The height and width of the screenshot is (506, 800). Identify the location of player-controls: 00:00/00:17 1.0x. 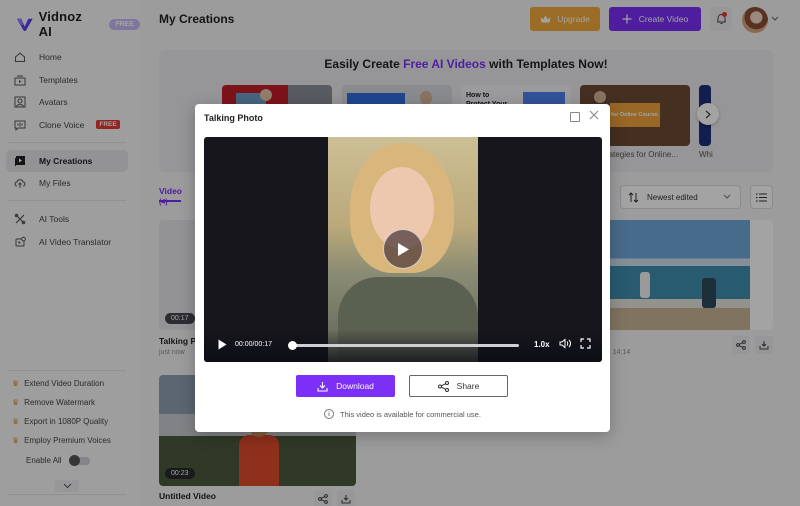
(403, 345).